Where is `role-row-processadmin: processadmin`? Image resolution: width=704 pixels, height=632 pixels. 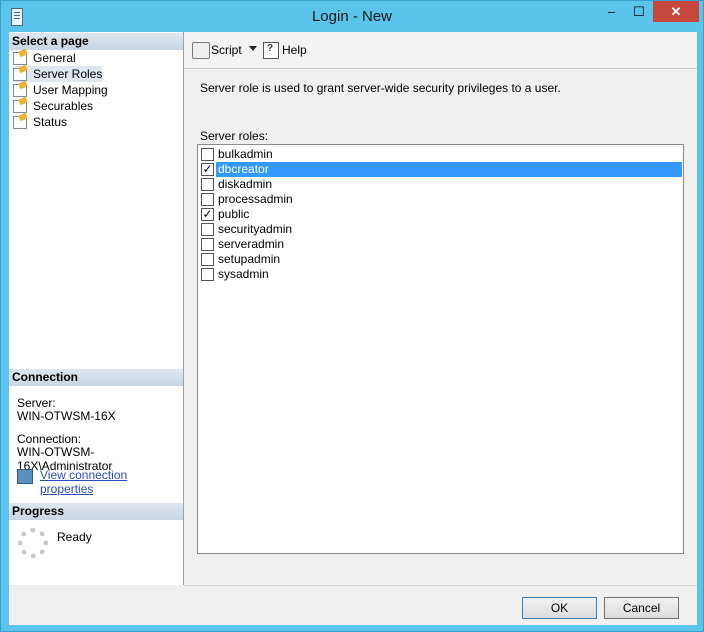
role-row-processadmin: processadmin is located at coordinates (441, 199).